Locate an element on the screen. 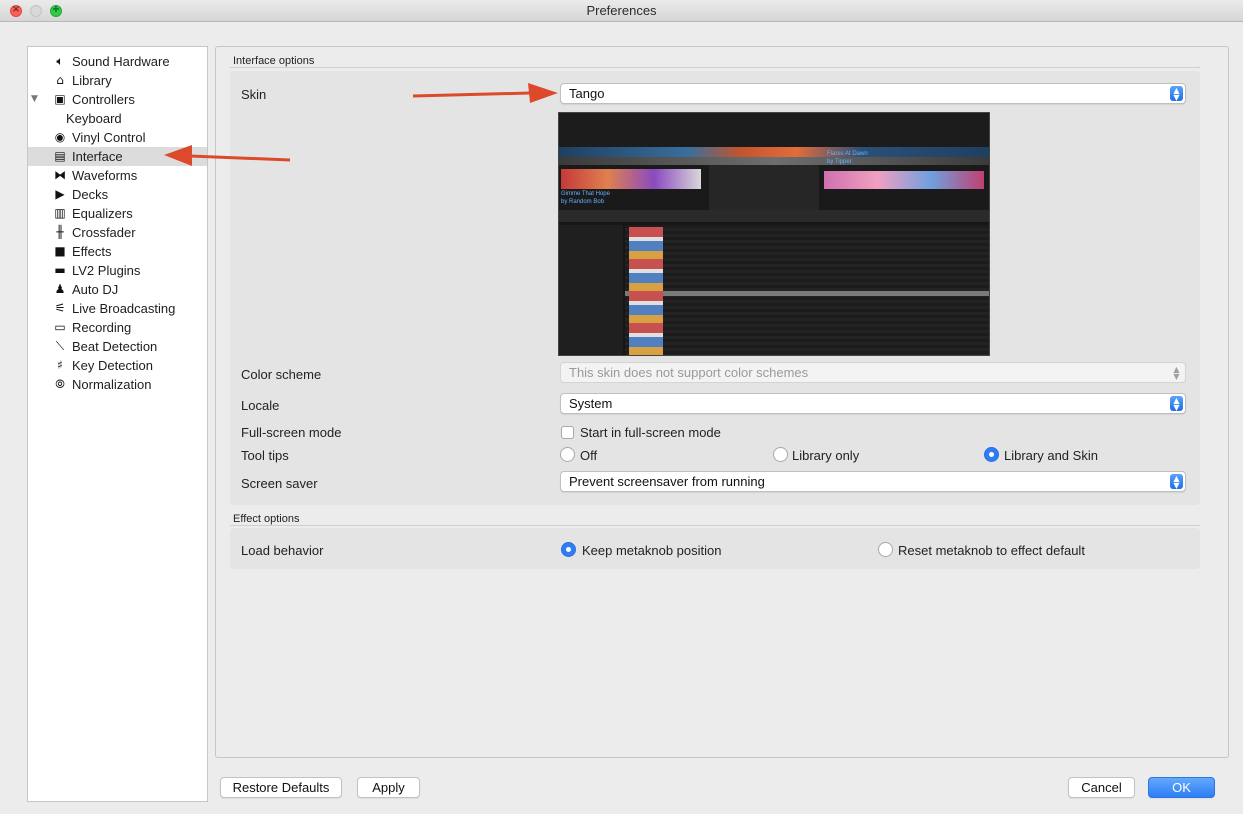 The height and width of the screenshot is (814, 1243). fullscreen-checkbox is located at coordinates (567, 432).